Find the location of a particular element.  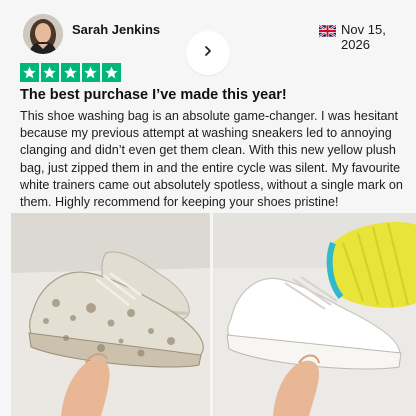

star-rating is located at coordinates (70, 72).